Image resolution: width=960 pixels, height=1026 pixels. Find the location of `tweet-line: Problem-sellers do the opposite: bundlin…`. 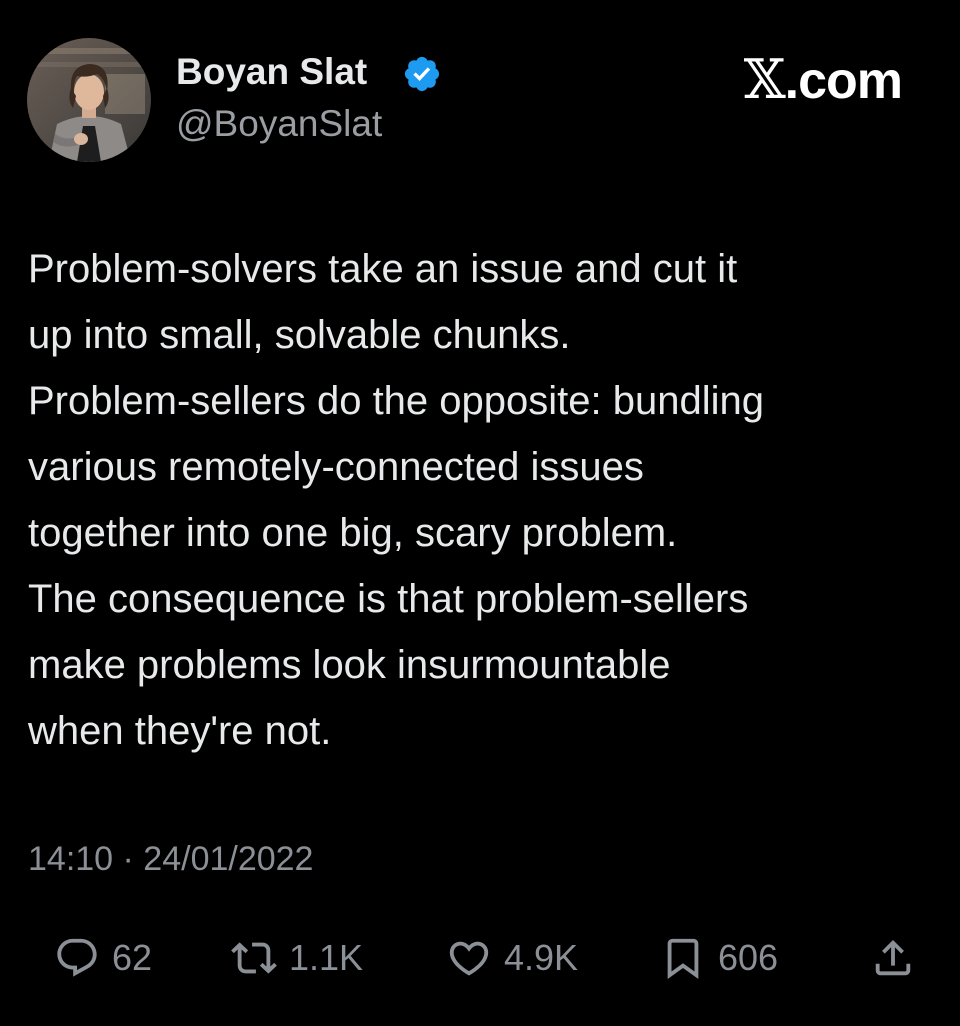

tweet-line: Problem-sellers do the opposite: bundlin… is located at coordinates (396, 401).